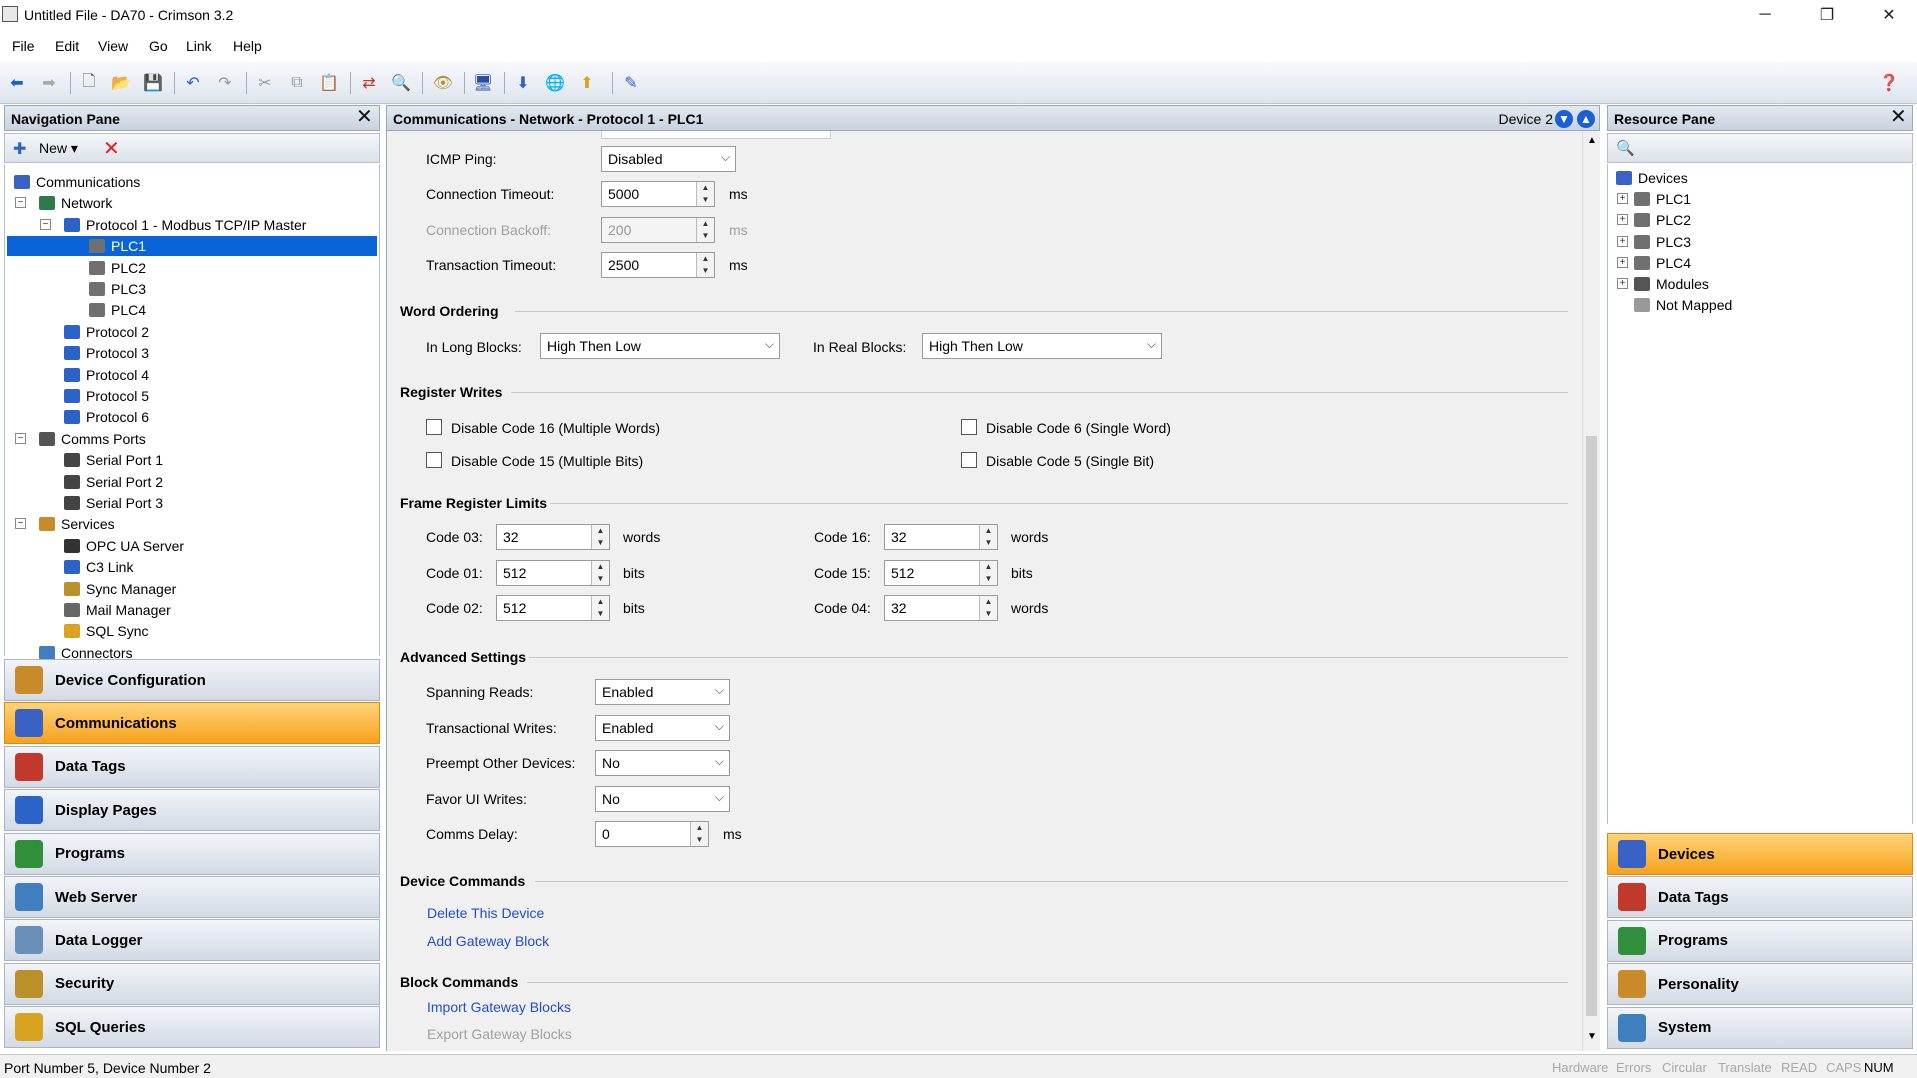  What do you see at coordinates (158, 46) in the screenshot?
I see `menu-go: Go` at bounding box center [158, 46].